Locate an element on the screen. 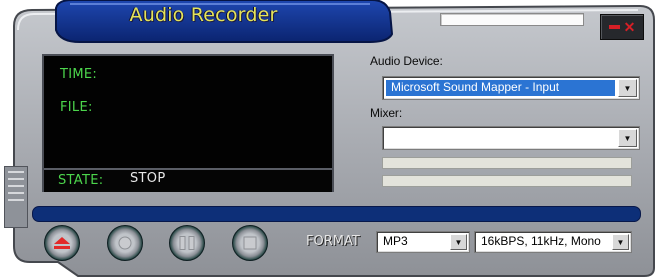 The width and height of the screenshot is (659, 280). format-type-select: MP3 ▼ is located at coordinates (423, 242).